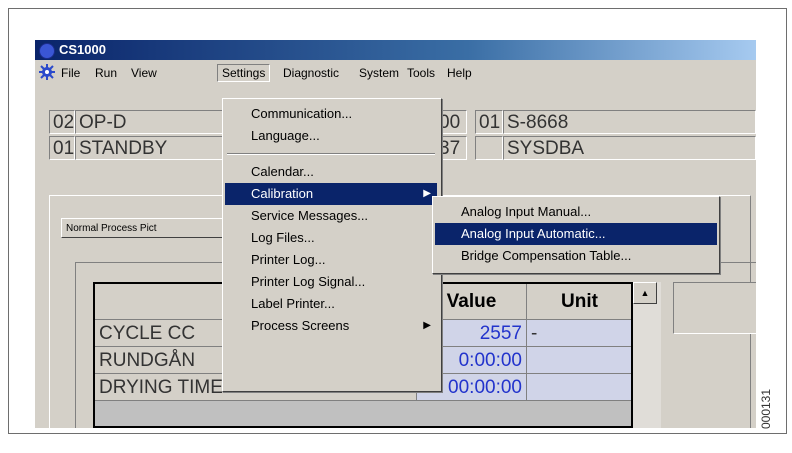  Describe the element at coordinates (629, 148) in the screenshot. I see `status-user: SYSDBA` at that location.